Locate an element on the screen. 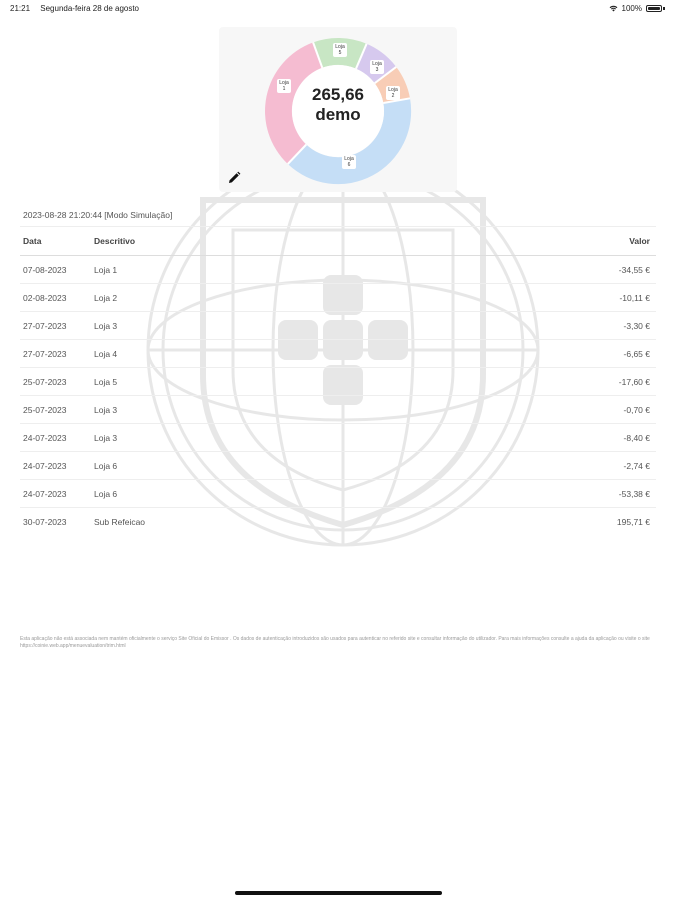  row-description: Loja 5 is located at coordinates (254, 381).